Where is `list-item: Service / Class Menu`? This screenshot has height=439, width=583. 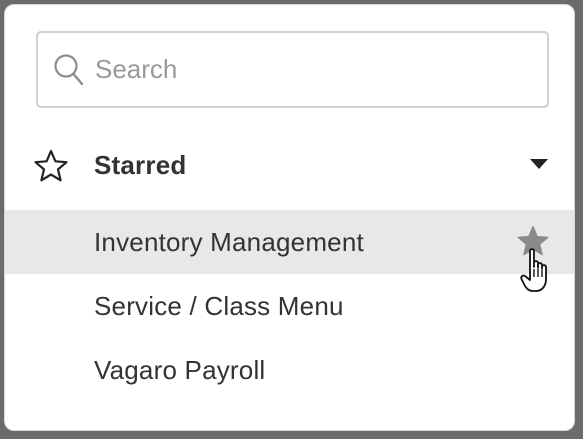
list-item: Service / Class Menu is located at coordinates (289, 306).